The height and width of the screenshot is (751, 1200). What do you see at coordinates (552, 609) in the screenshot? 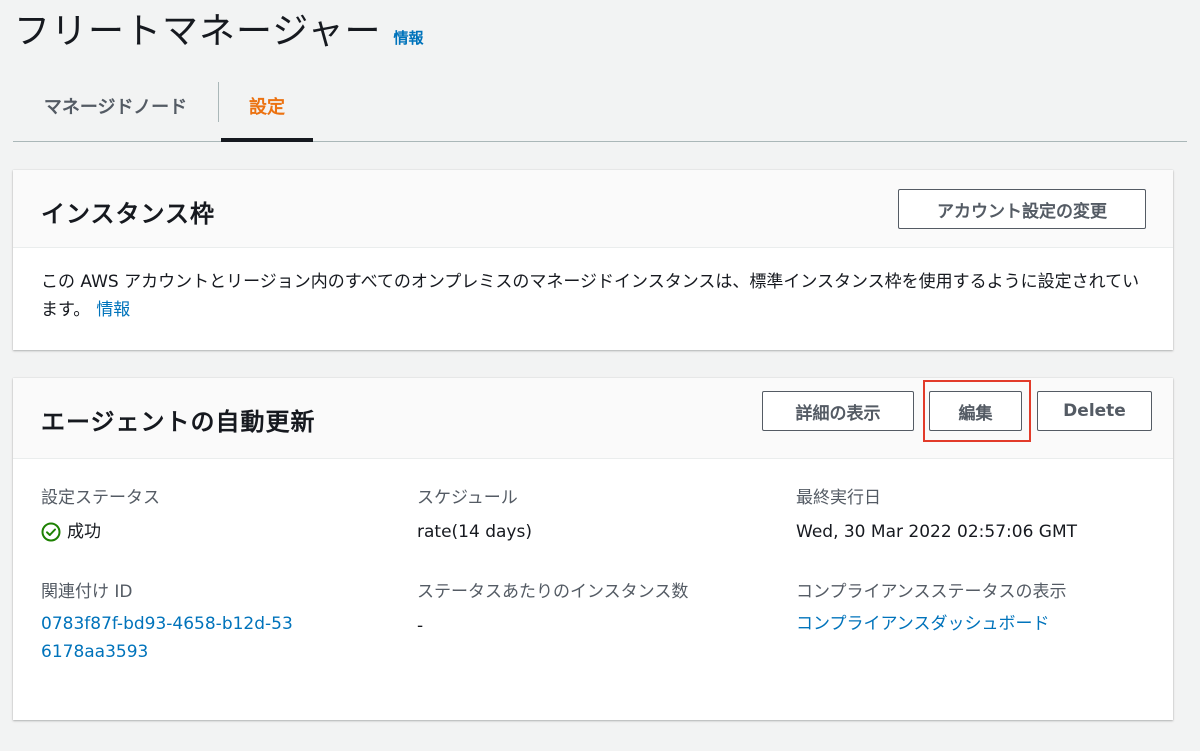
I see `instances-per-status-field: ステータスあたりのインスタンス数 -` at bounding box center [552, 609].